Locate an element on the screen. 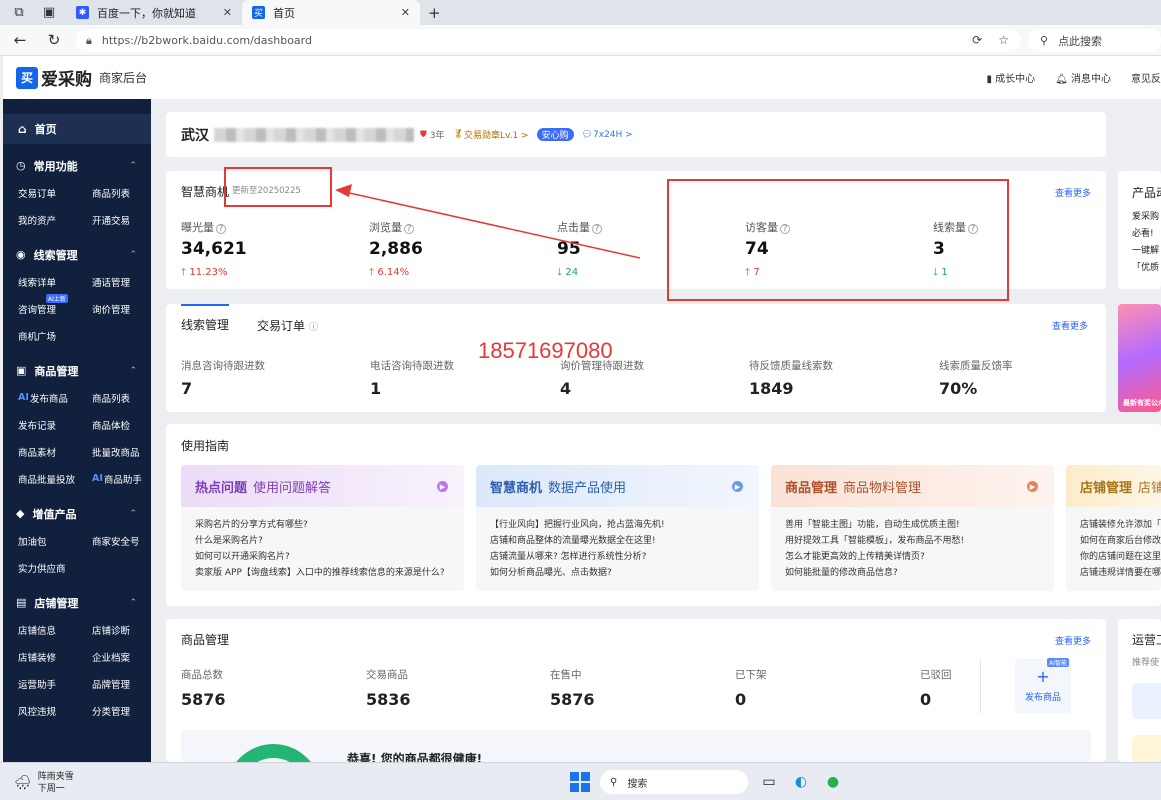 This screenshot has width=1161, height=800. weather-icon: 🌧︎ is located at coordinates (23, 783).